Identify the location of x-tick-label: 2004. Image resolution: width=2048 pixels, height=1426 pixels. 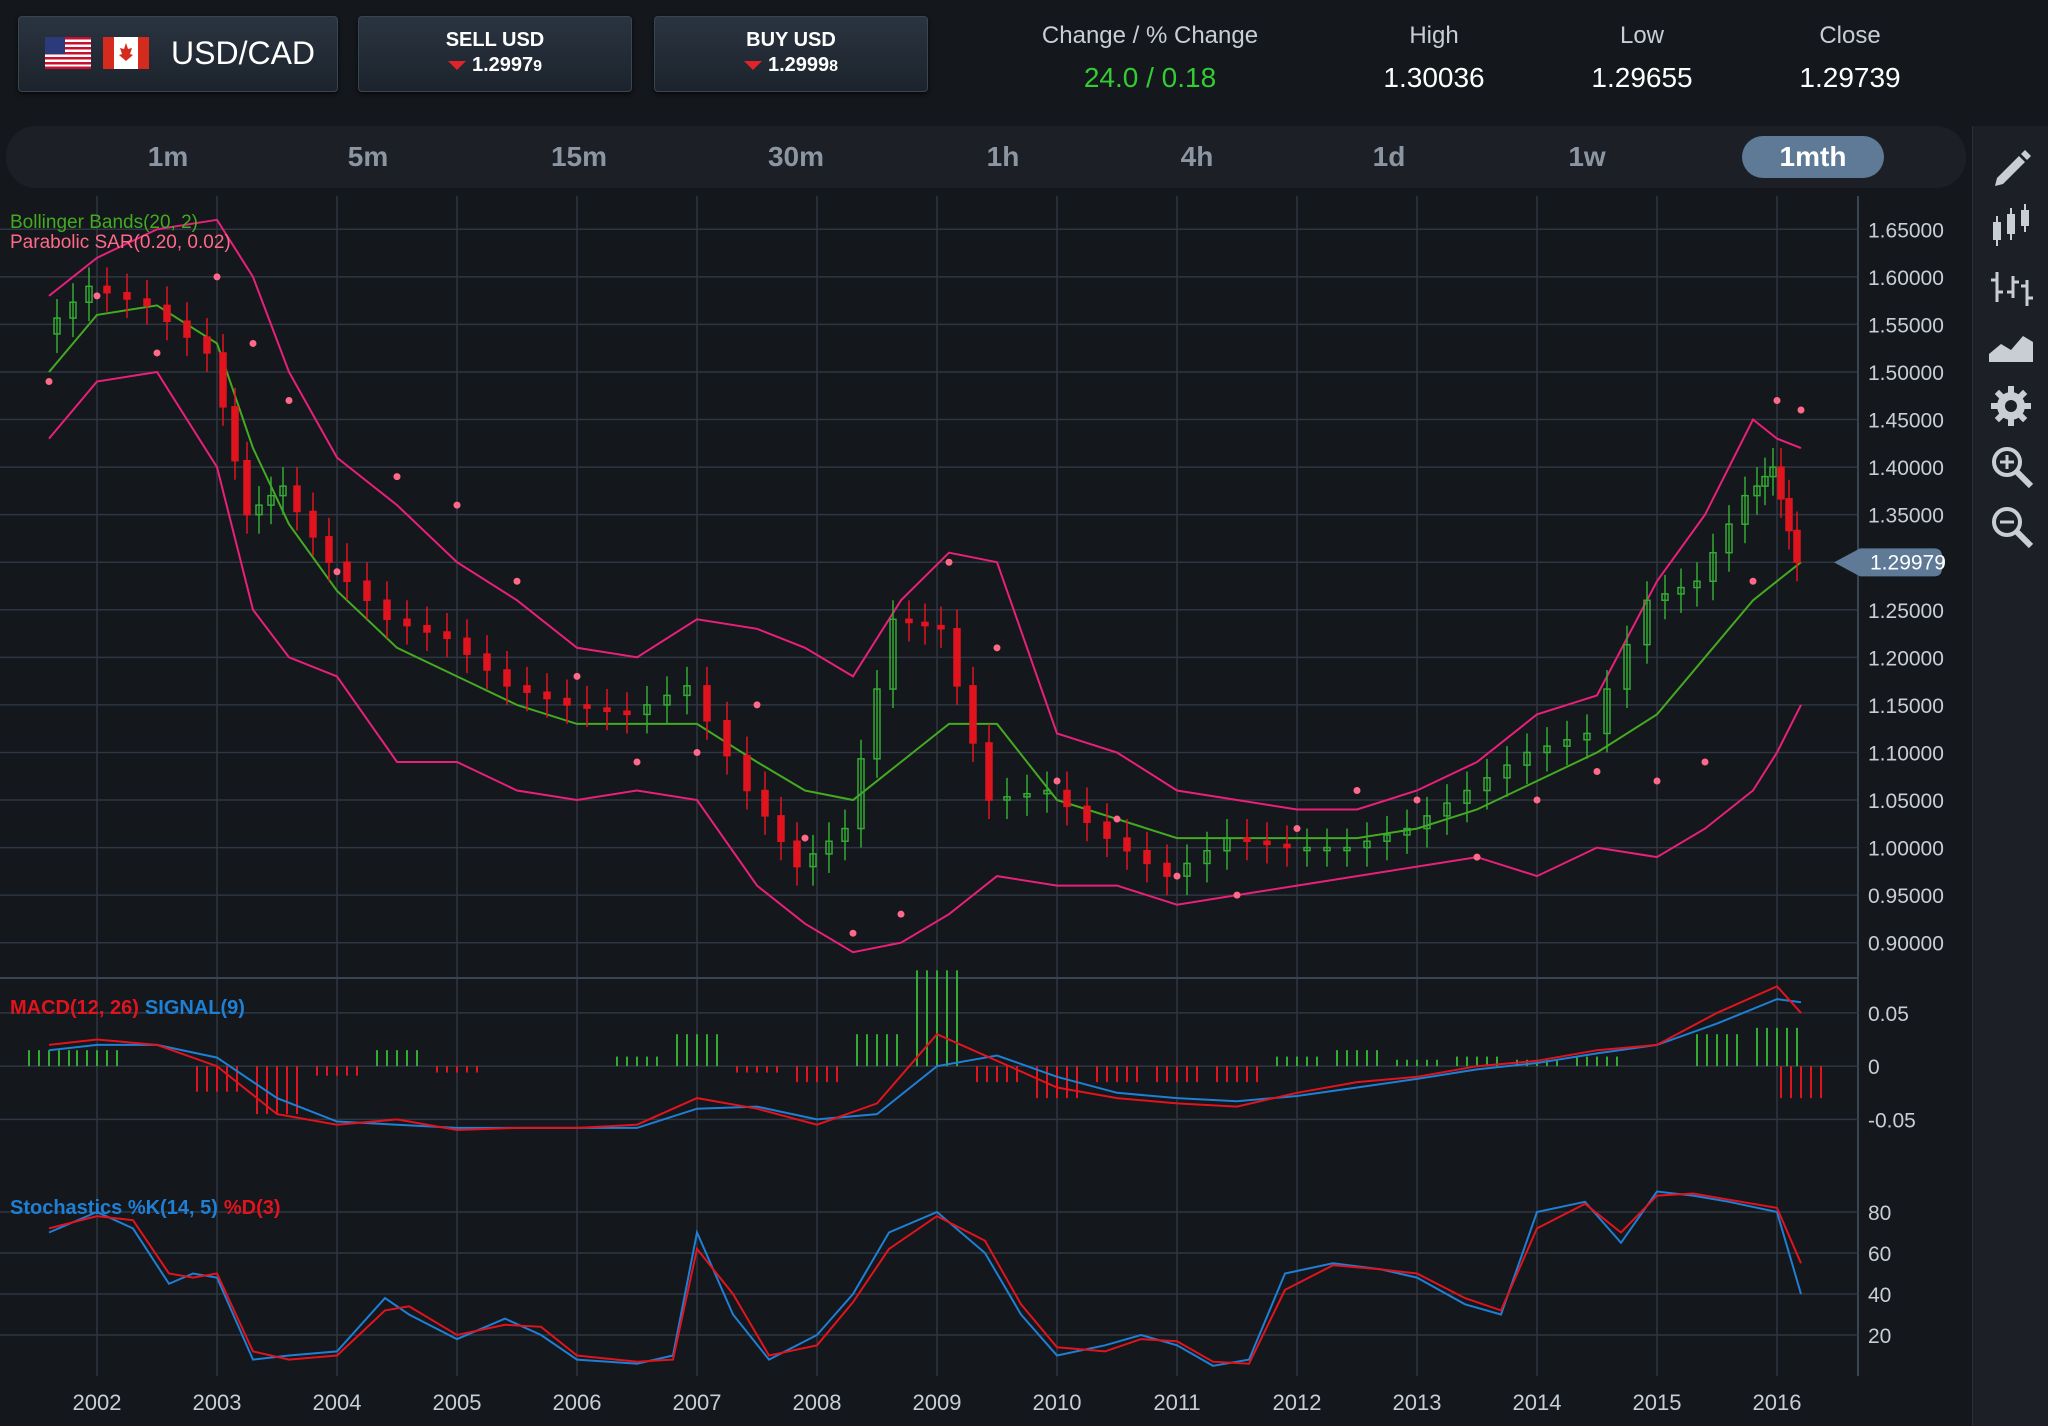
(337, 1402).